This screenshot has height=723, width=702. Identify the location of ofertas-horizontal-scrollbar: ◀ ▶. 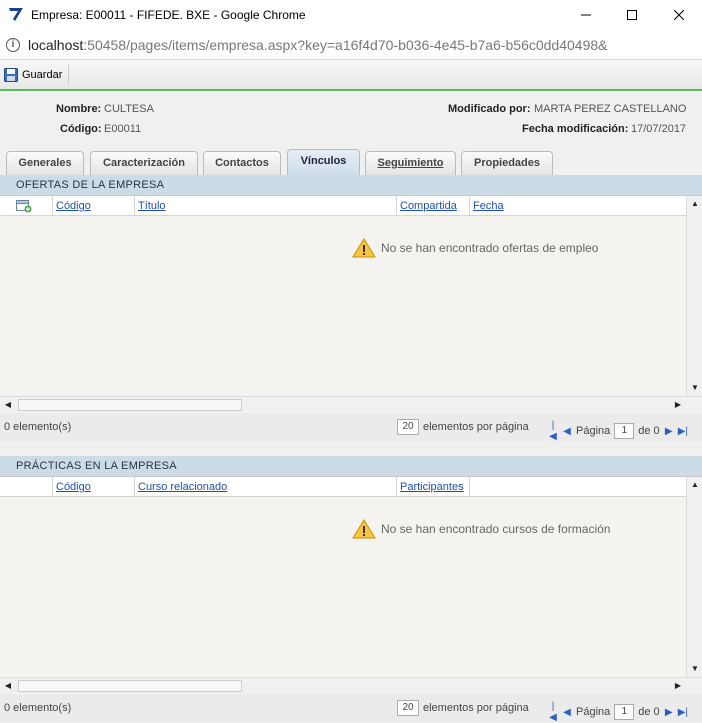
(351, 404).